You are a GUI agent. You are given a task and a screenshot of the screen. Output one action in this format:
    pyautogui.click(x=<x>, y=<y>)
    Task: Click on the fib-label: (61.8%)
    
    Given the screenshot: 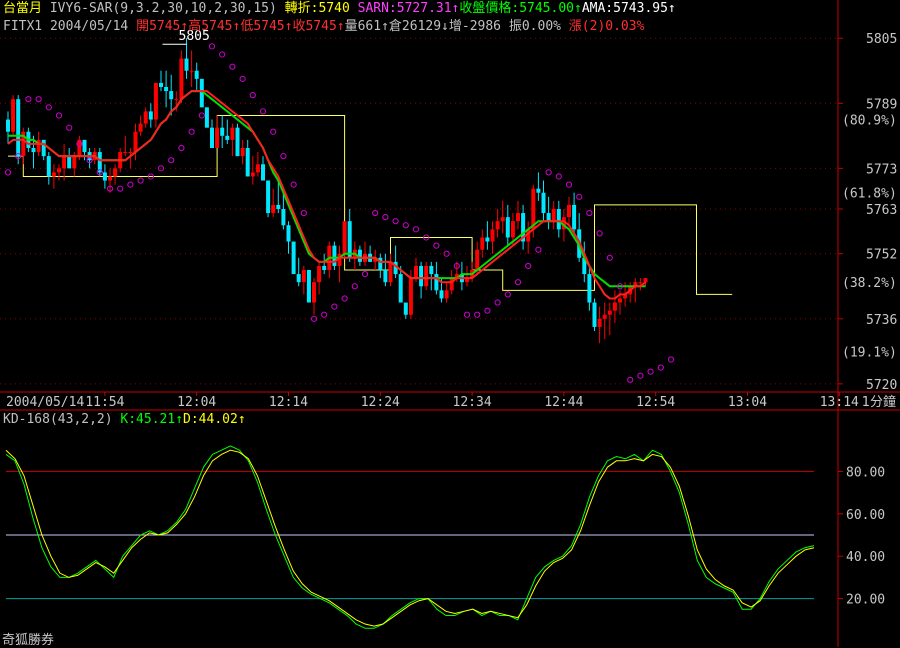 What is the action you would take?
    pyautogui.click(x=869, y=194)
    